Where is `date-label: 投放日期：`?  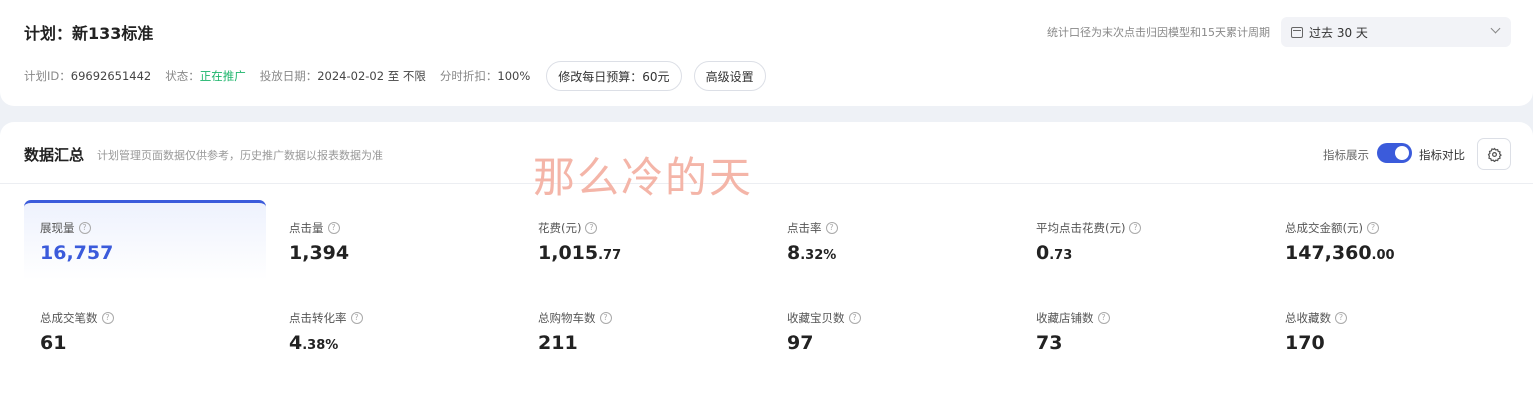 date-label: 投放日期： is located at coordinates (288, 76).